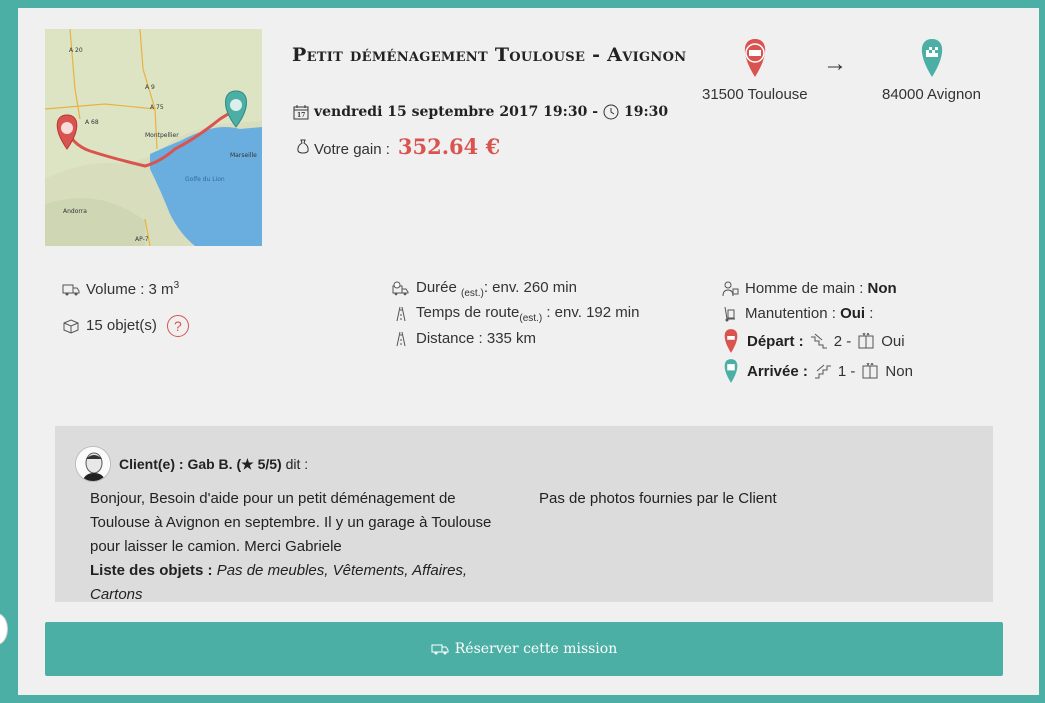 The width and height of the screenshot is (1045, 703). I want to click on calendar-icon: 17, so click(301, 112).